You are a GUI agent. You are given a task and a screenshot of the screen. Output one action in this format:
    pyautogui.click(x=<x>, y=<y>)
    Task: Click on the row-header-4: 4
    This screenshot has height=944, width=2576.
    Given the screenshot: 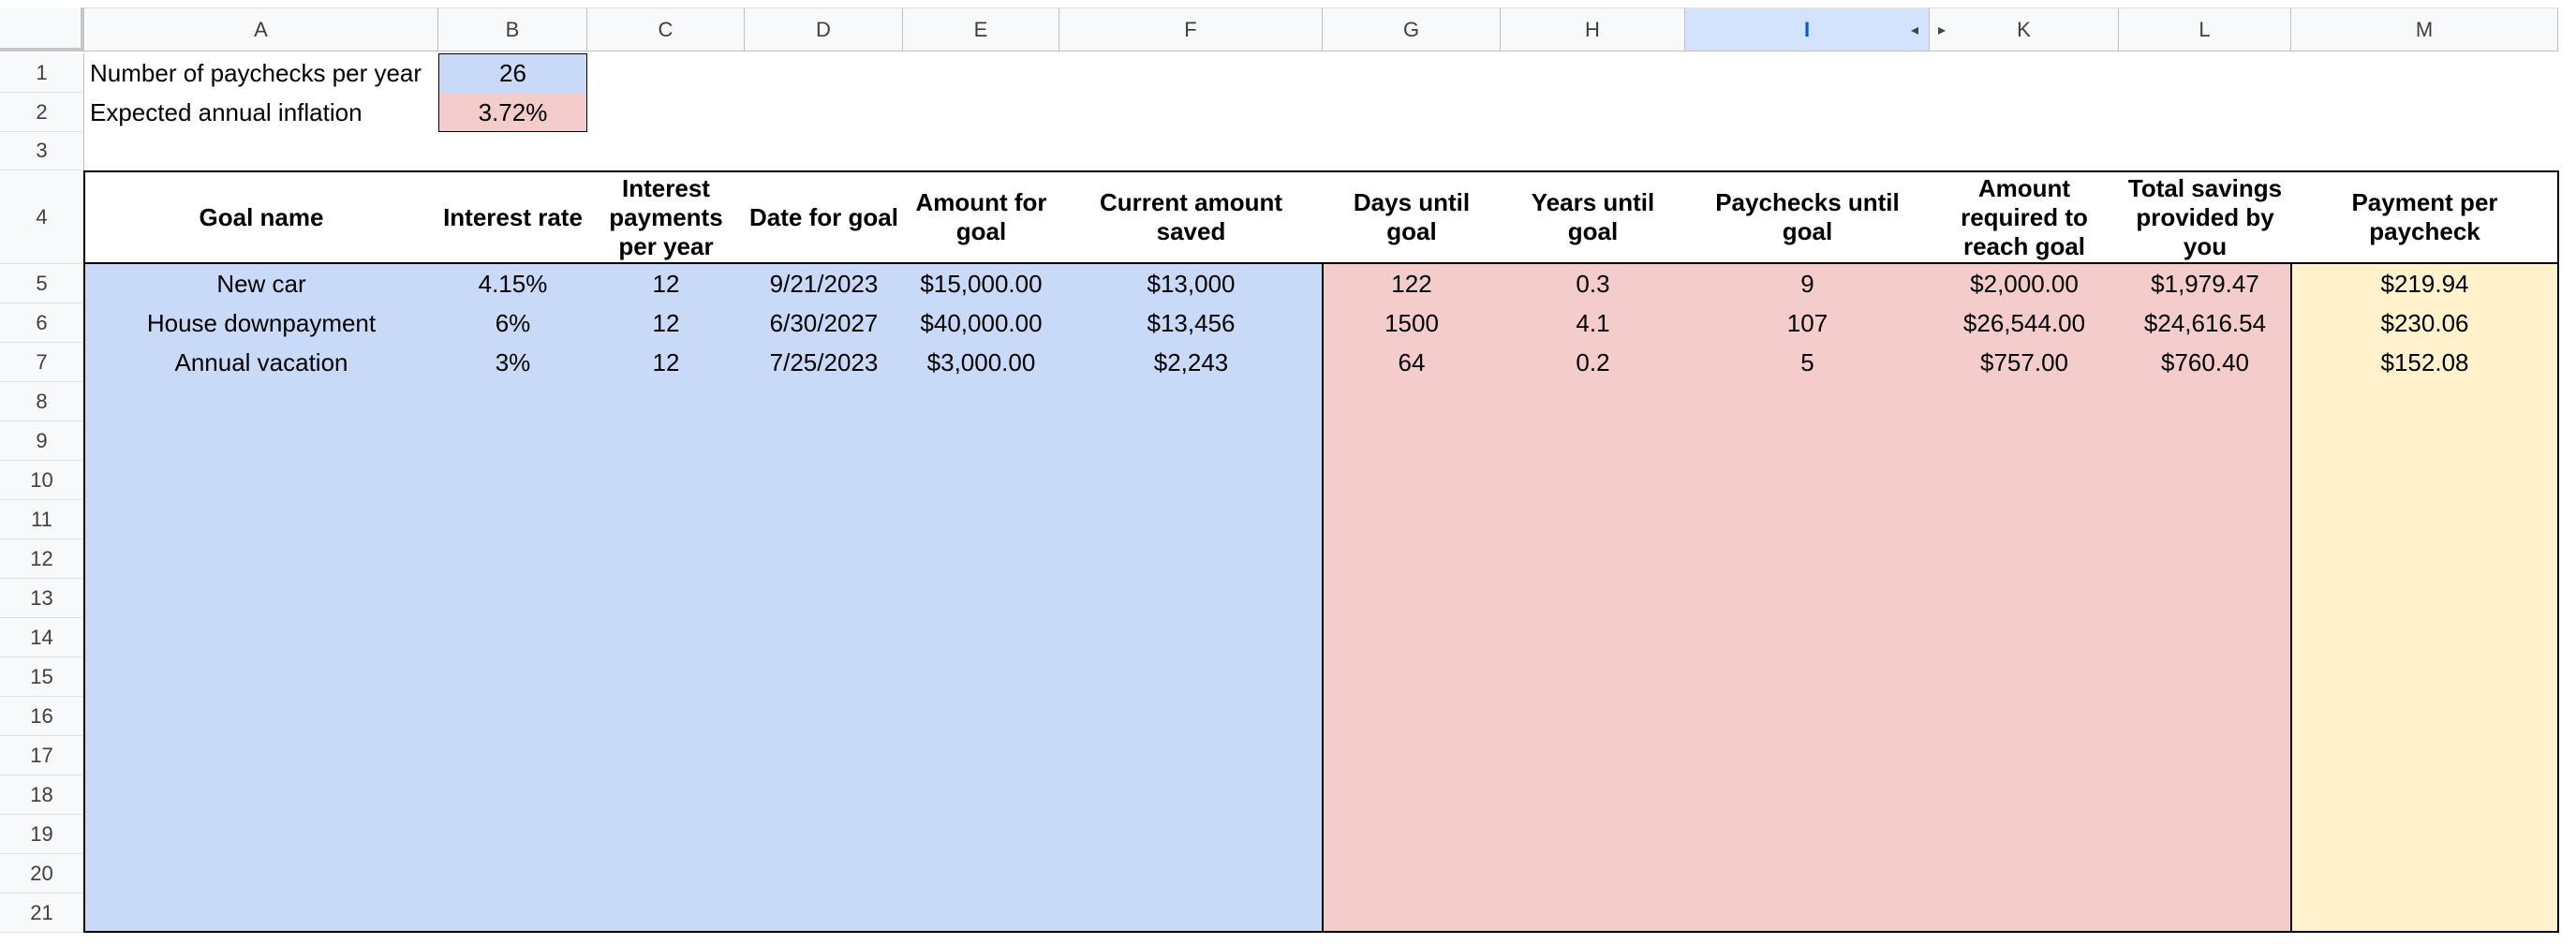 What is the action you would take?
    pyautogui.click(x=42, y=217)
    